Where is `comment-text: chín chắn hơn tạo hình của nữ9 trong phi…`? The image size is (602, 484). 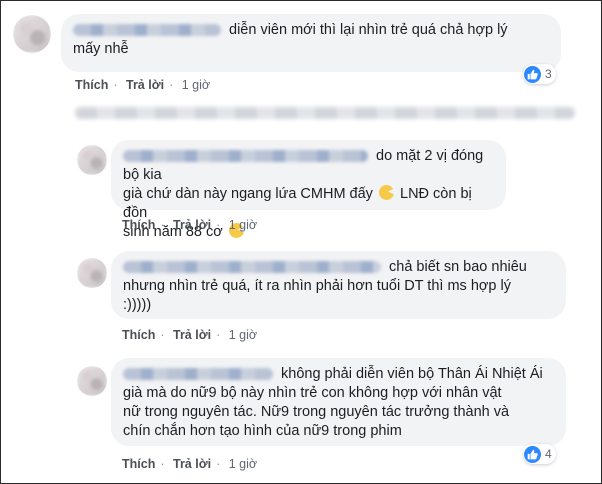
comment-text: chín chắn hơn tạo hình của nữ9 trong phi… is located at coordinates (262, 431).